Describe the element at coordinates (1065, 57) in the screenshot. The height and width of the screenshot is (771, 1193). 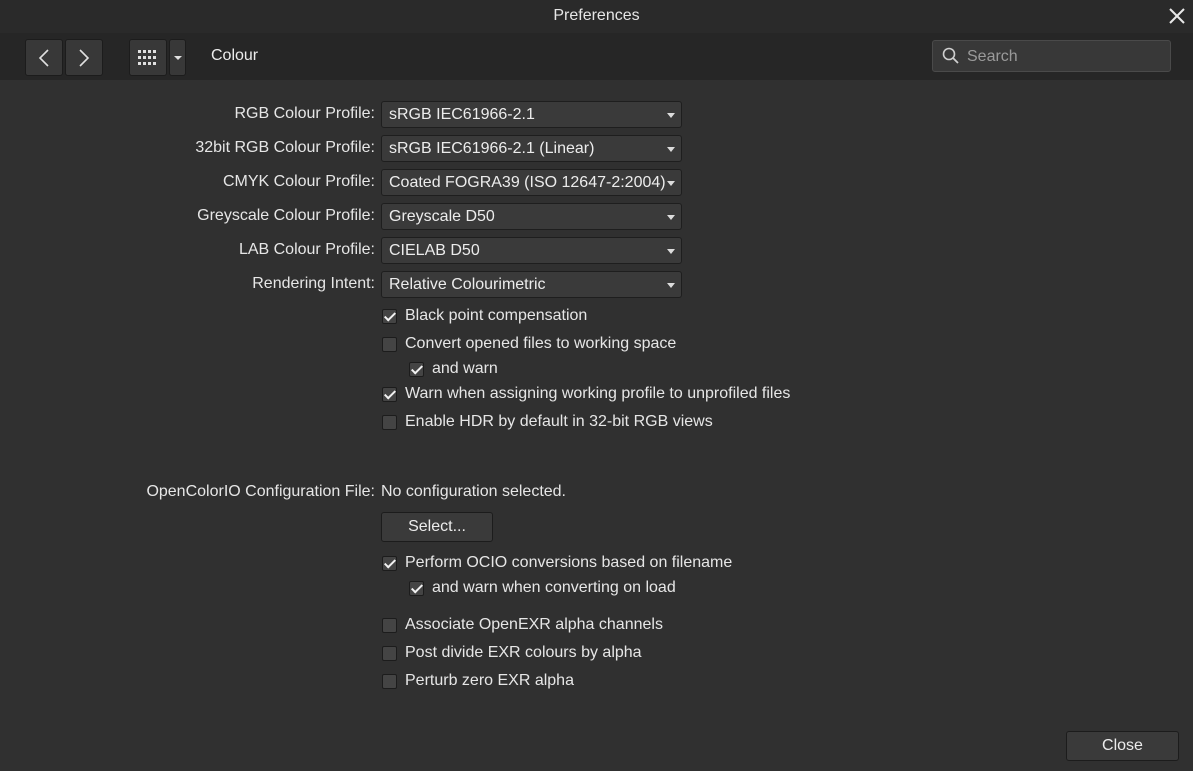
I see `search-input` at that location.